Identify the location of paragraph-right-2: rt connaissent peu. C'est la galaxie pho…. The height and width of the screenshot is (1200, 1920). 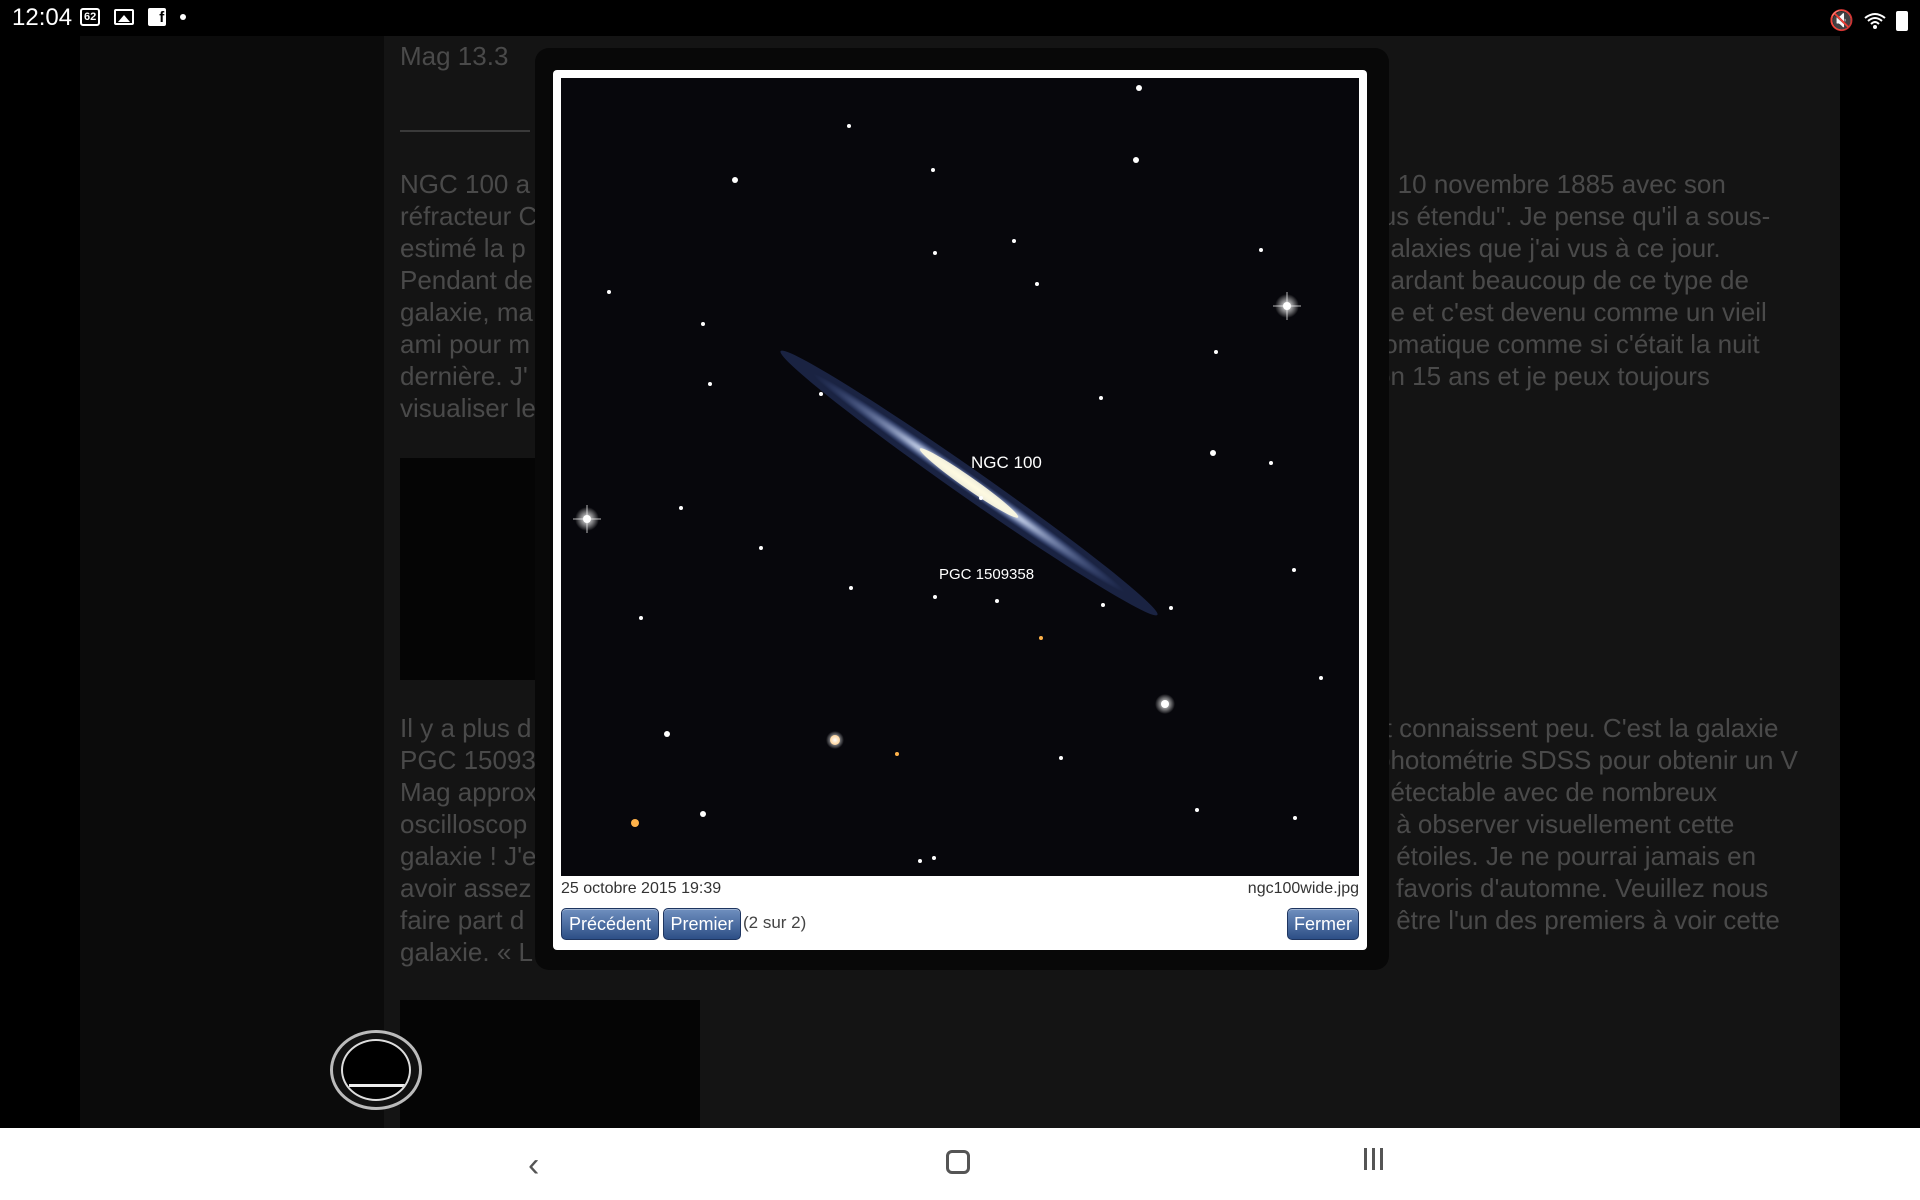
(1587, 824).